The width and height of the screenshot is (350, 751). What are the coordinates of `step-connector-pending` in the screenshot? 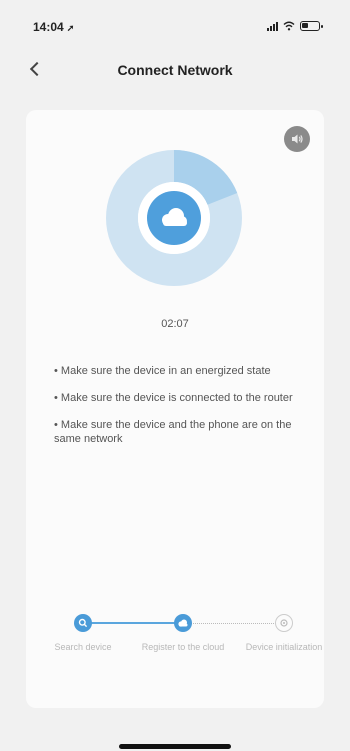 It's located at (235, 623).